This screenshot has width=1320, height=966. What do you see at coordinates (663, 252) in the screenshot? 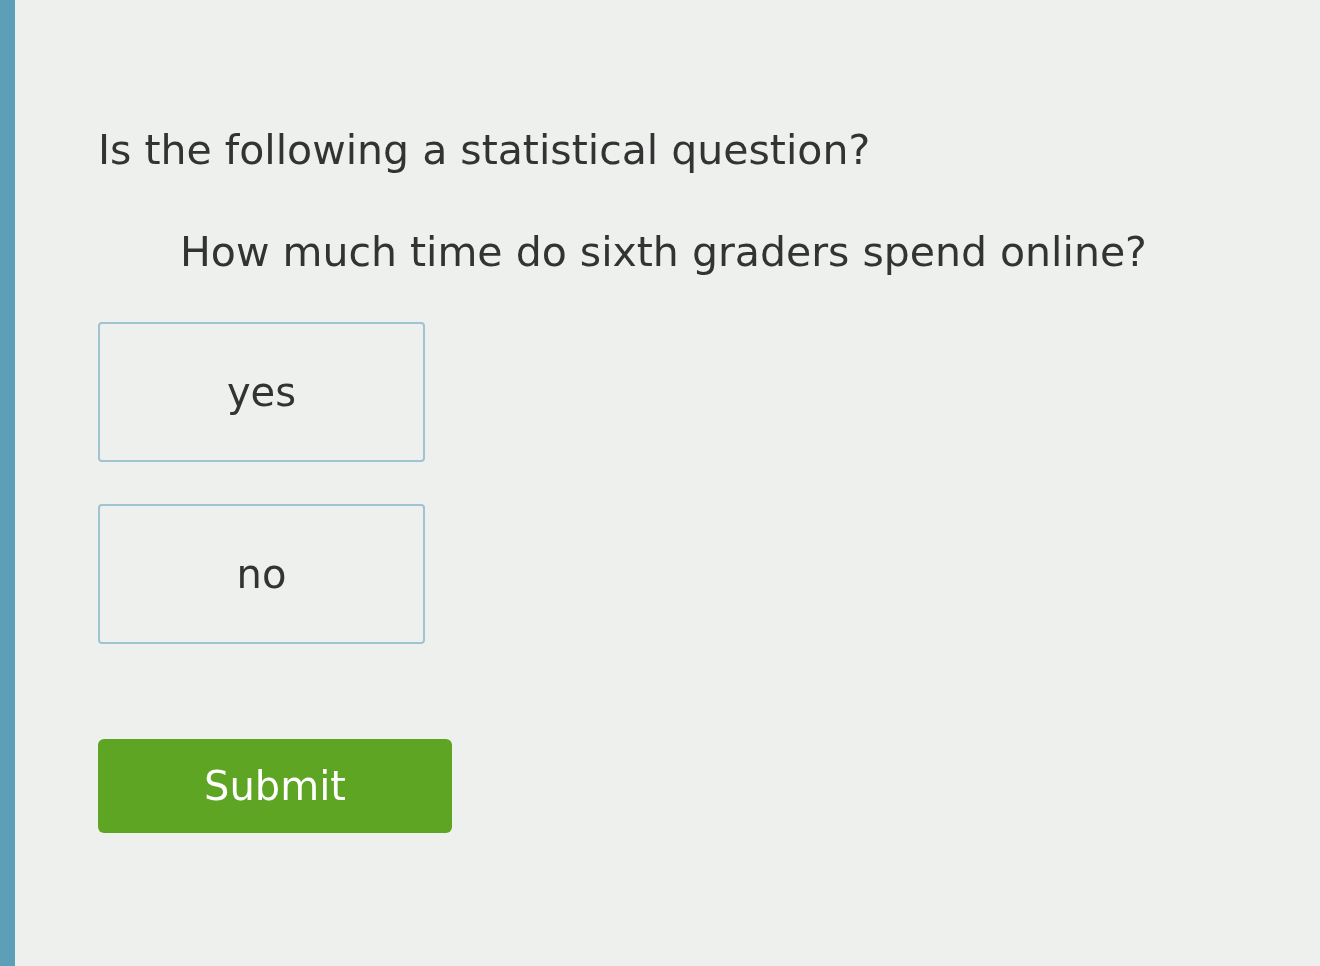
I see `question-statement: How much time do sixth graders spend online?` at bounding box center [663, 252].